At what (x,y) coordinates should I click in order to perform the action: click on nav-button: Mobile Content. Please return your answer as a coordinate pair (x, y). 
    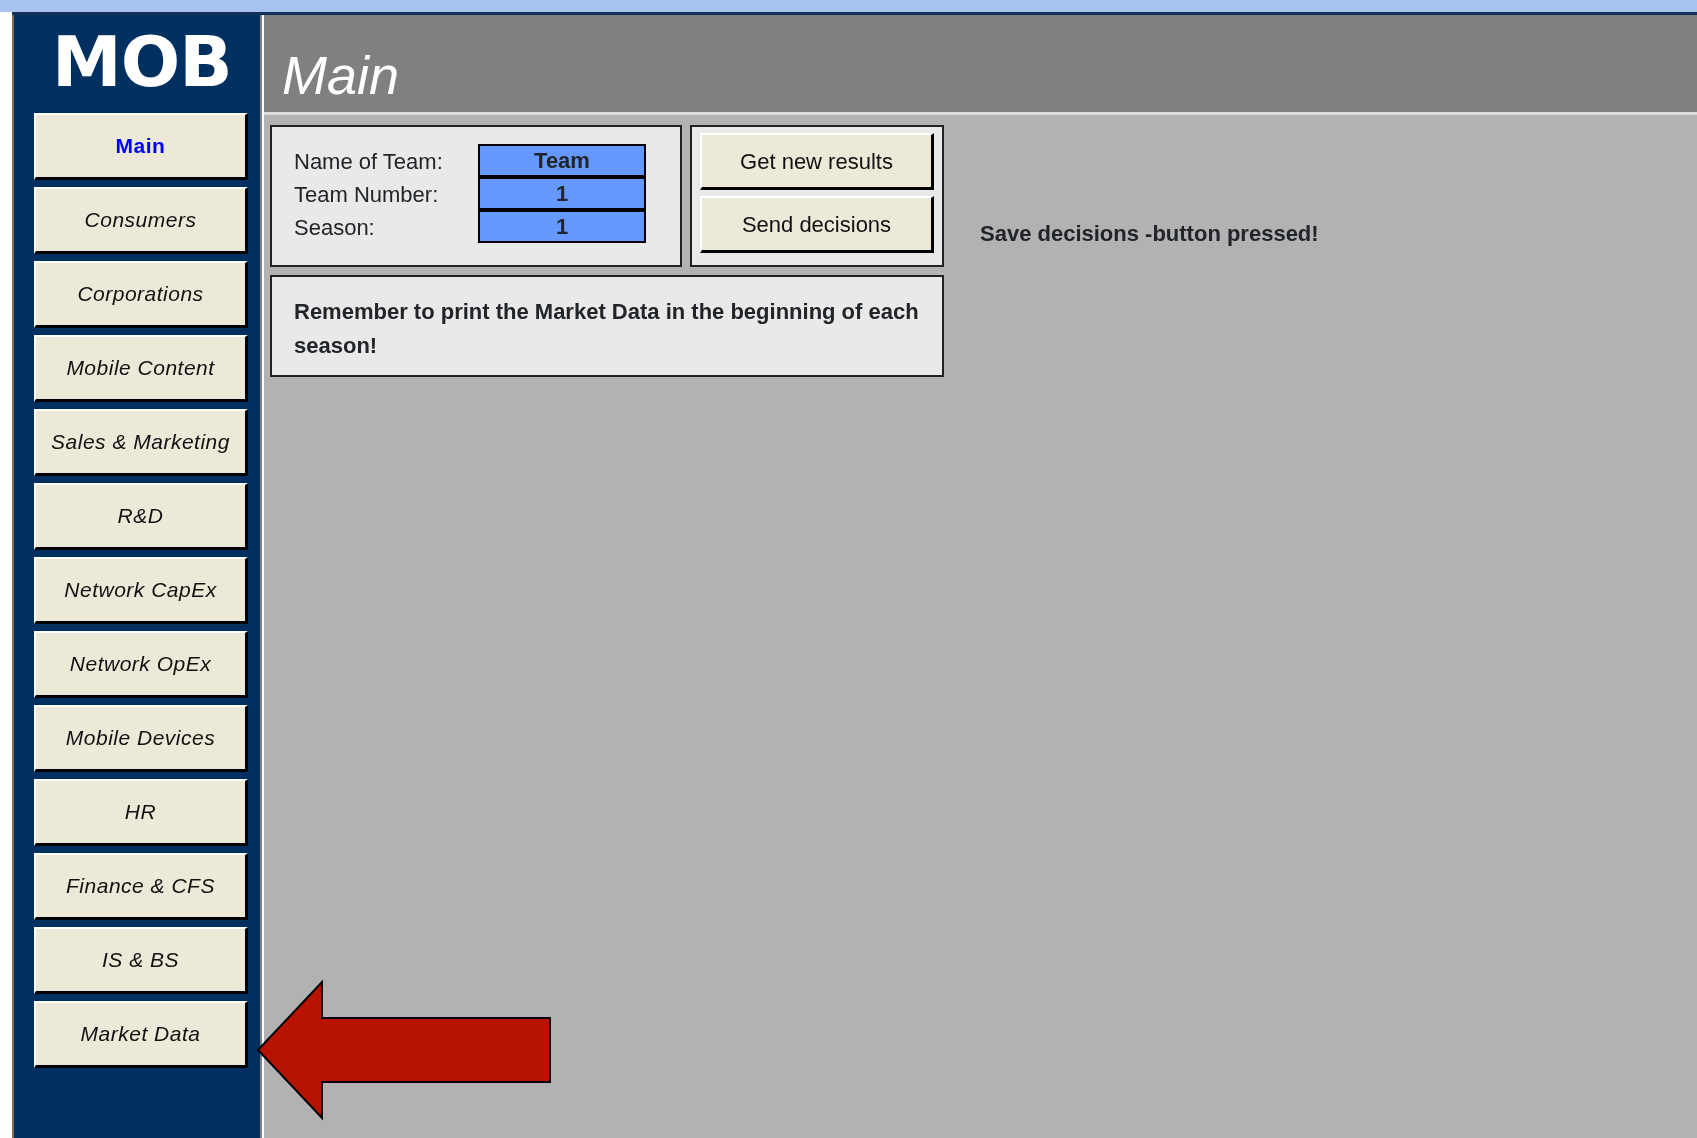
    Looking at the image, I should click on (141, 368).